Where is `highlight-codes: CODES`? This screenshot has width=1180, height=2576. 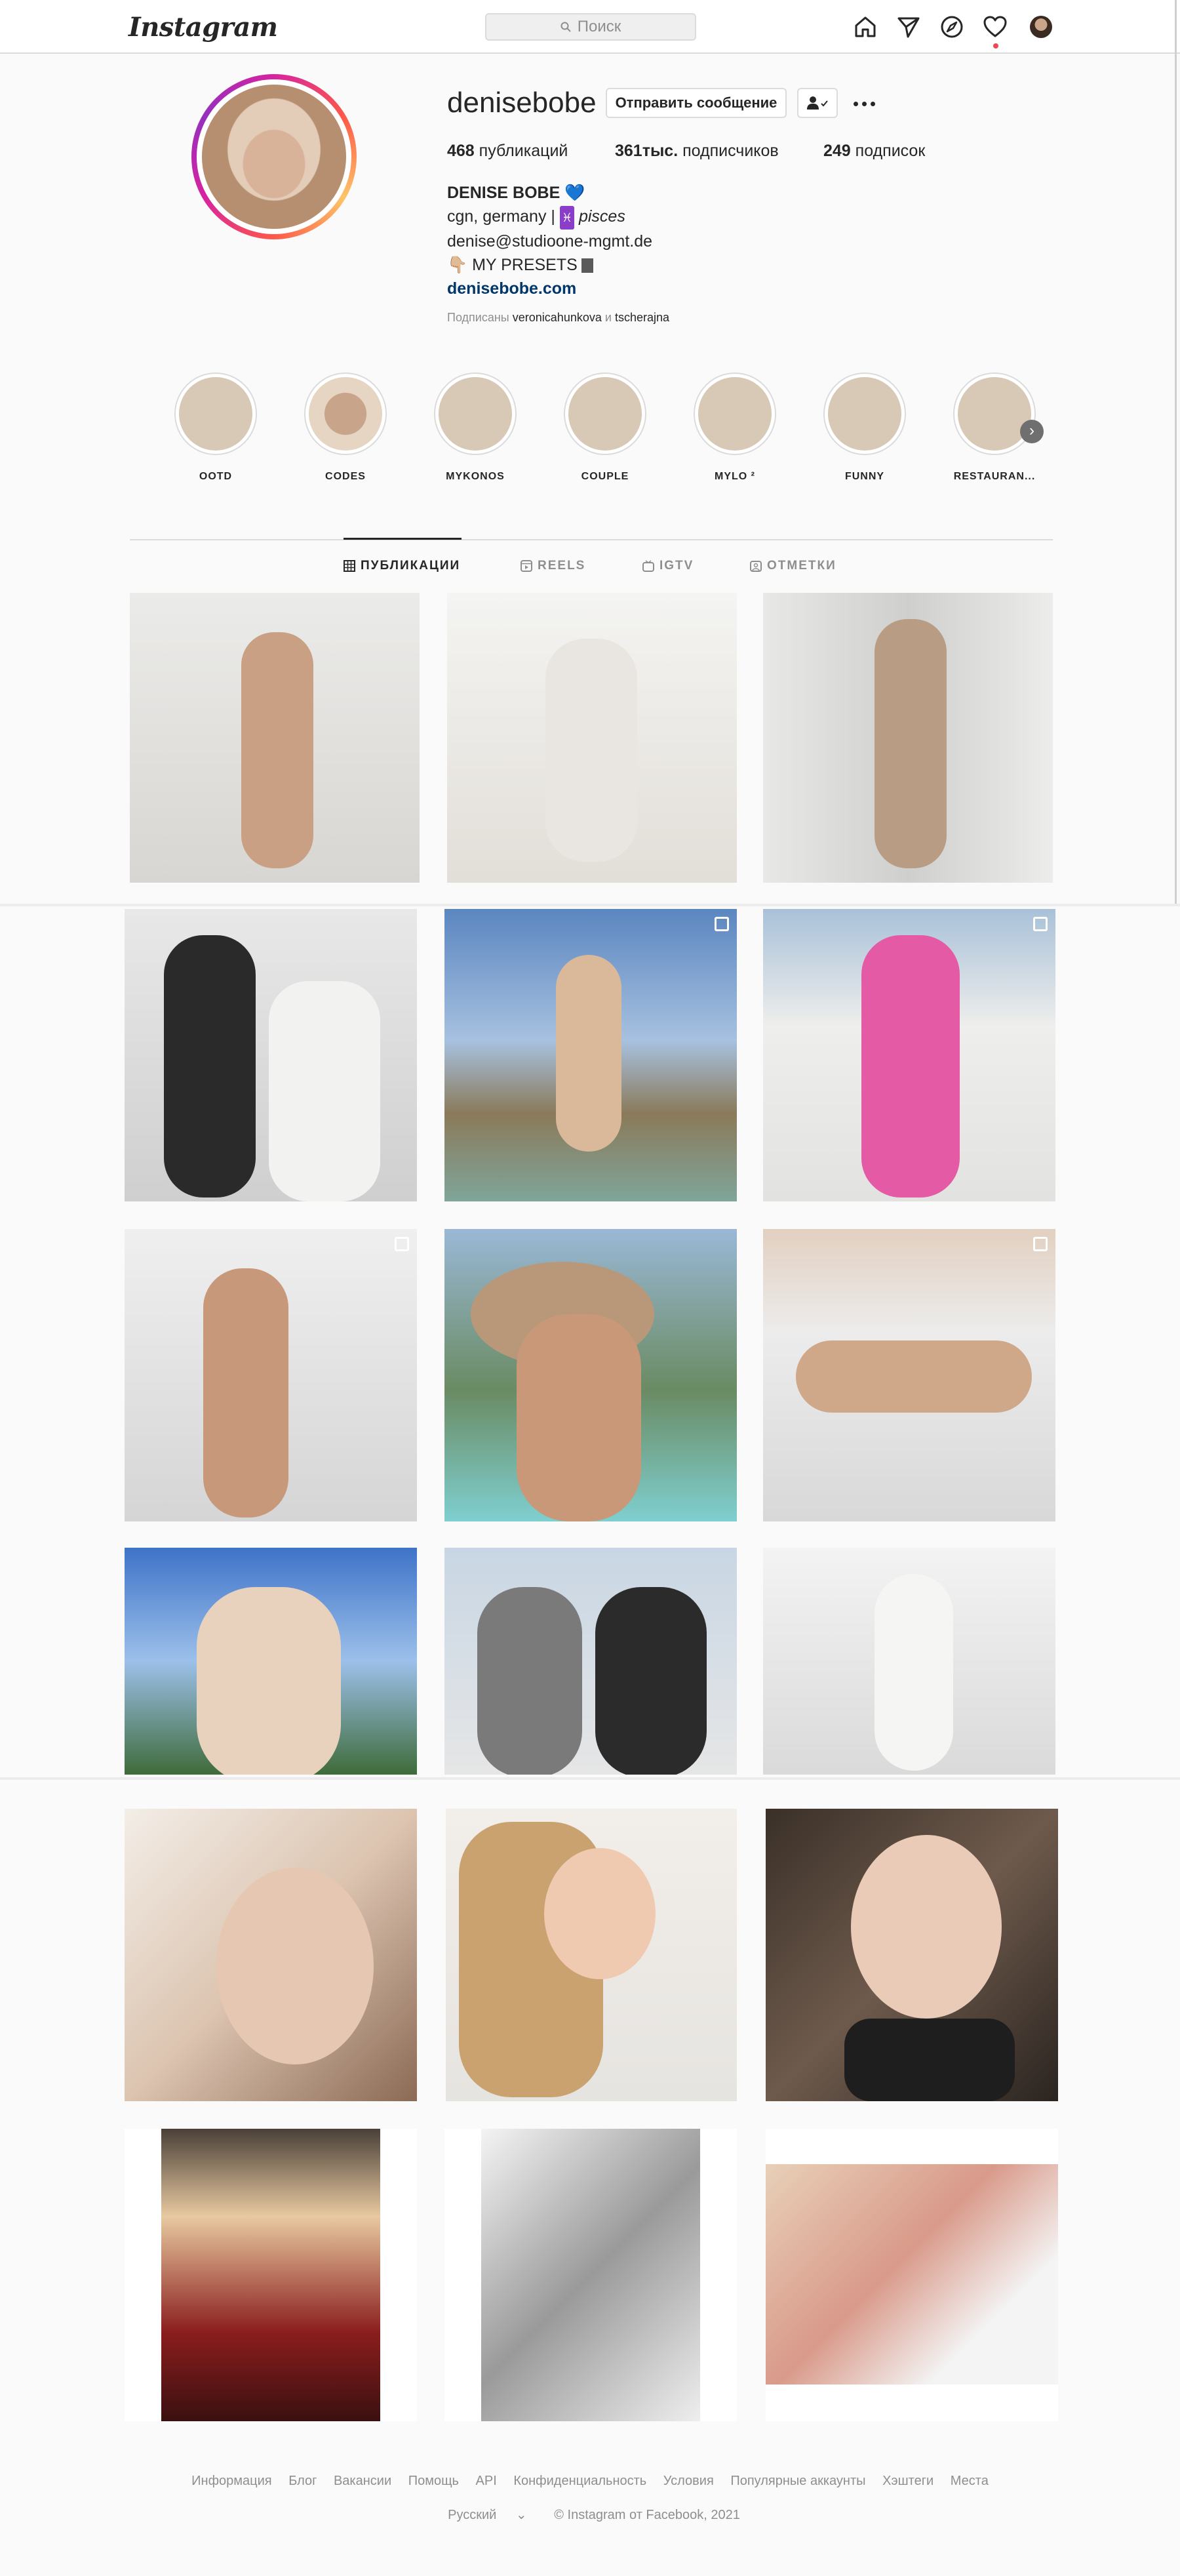
highlight-codes: CODES is located at coordinates (345, 427).